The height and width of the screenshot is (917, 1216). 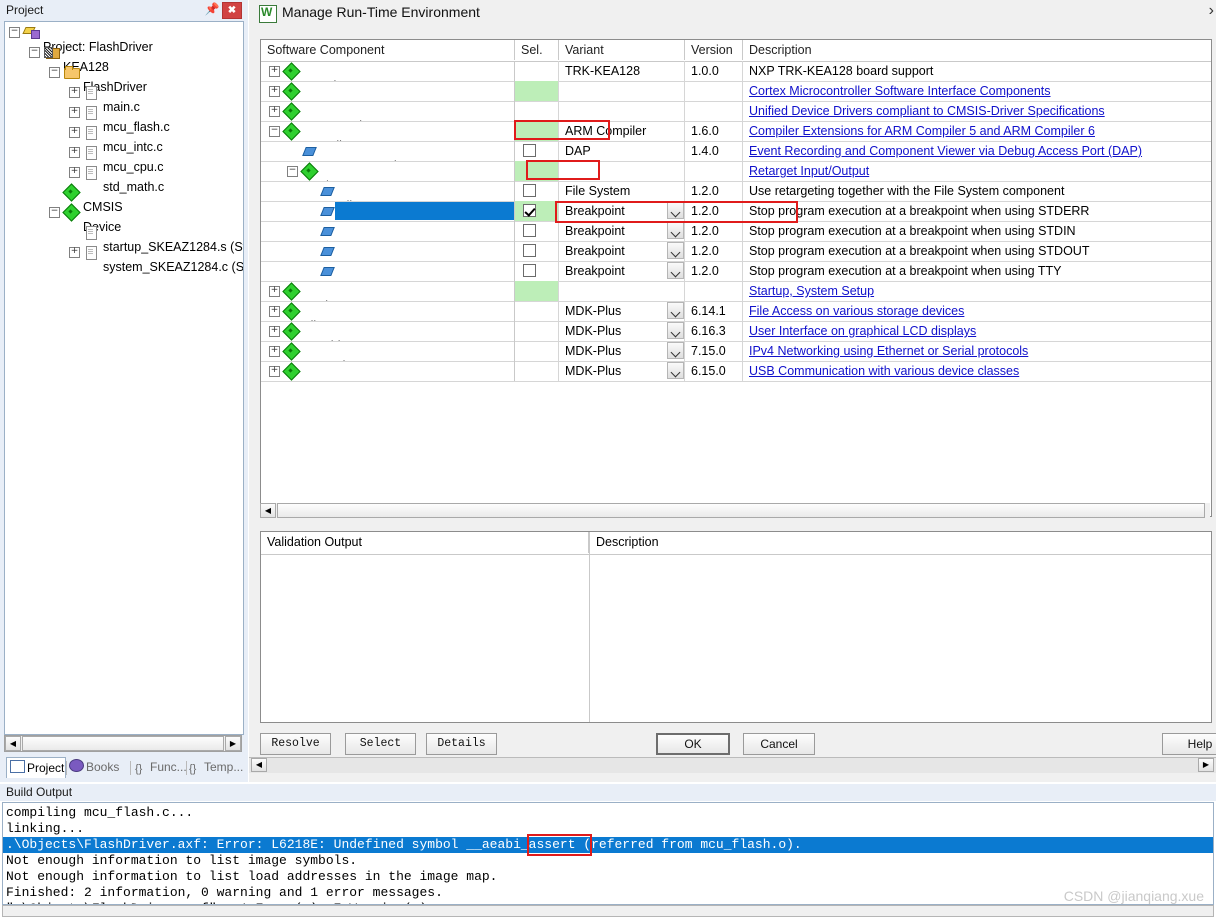 I want to click on project-tree-item: startup_SKEAZ1284.s (Sta, so click(x=124, y=238).